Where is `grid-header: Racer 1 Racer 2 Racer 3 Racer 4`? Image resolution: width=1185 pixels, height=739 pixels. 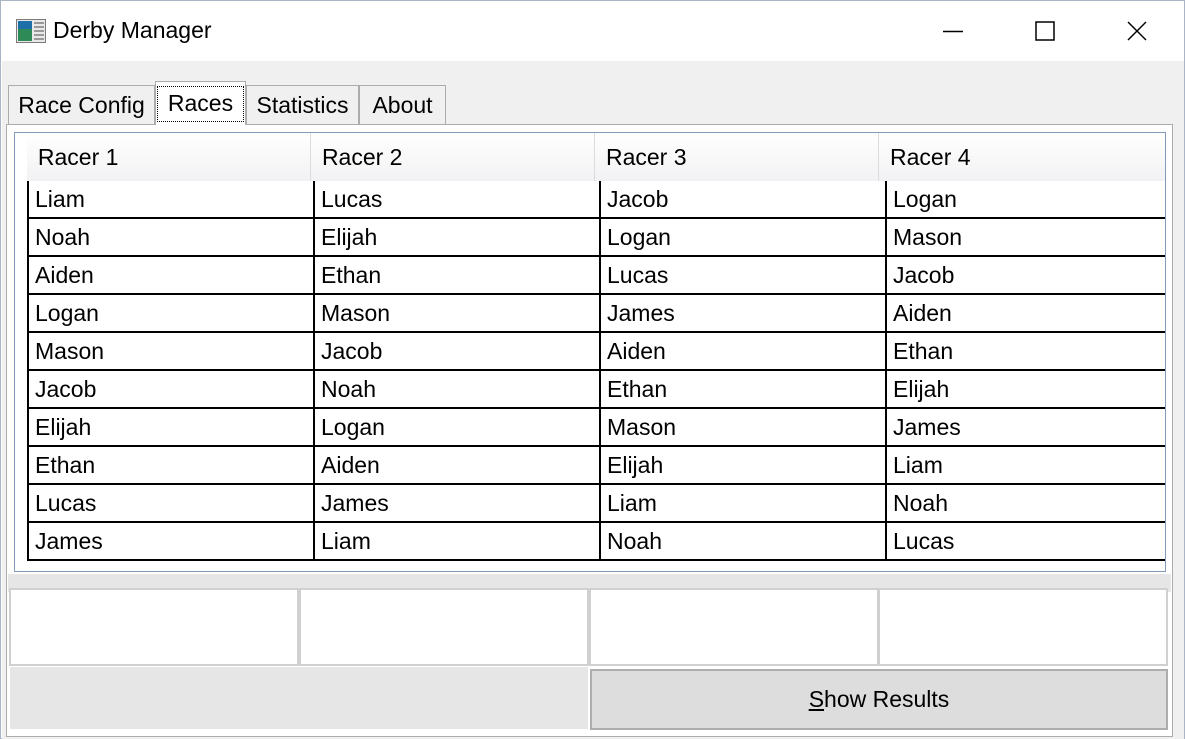 grid-header: Racer 1 Racer 2 Racer 3 Racer 4 is located at coordinates (590, 157).